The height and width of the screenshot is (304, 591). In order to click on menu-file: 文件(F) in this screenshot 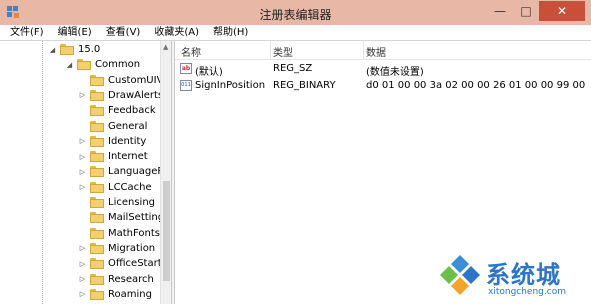, I will do `click(28, 32)`.